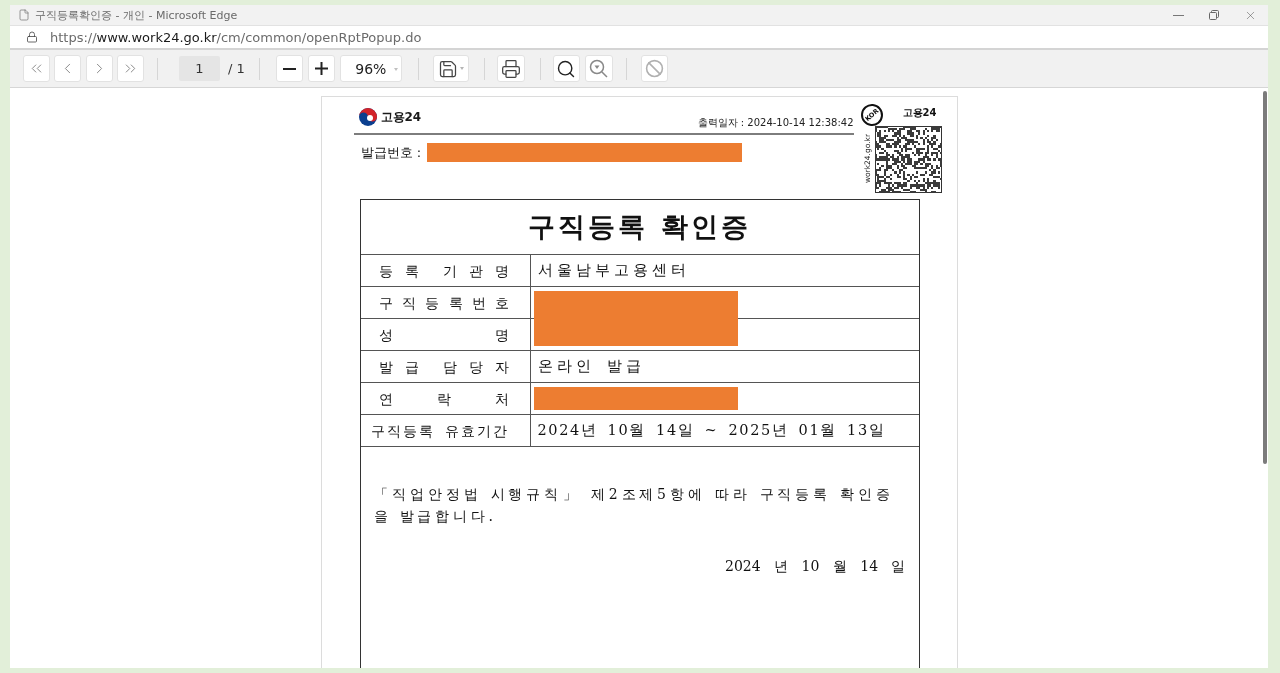 The height and width of the screenshot is (673, 1280). Describe the element at coordinates (67, 68) in the screenshot. I see `previous-page-button` at that location.